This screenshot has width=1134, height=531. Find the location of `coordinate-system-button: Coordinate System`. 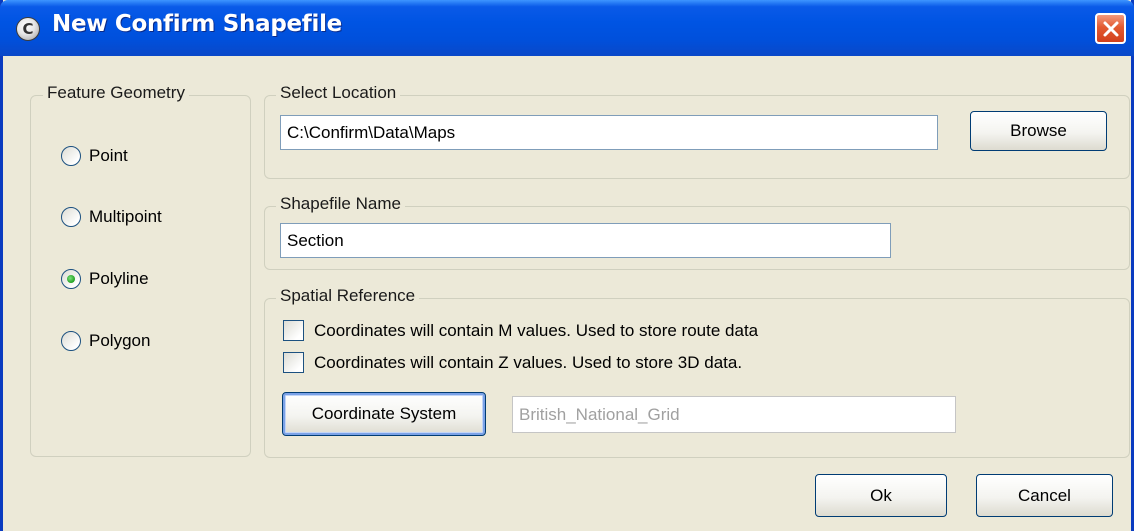

coordinate-system-button: Coordinate System is located at coordinates (384, 414).